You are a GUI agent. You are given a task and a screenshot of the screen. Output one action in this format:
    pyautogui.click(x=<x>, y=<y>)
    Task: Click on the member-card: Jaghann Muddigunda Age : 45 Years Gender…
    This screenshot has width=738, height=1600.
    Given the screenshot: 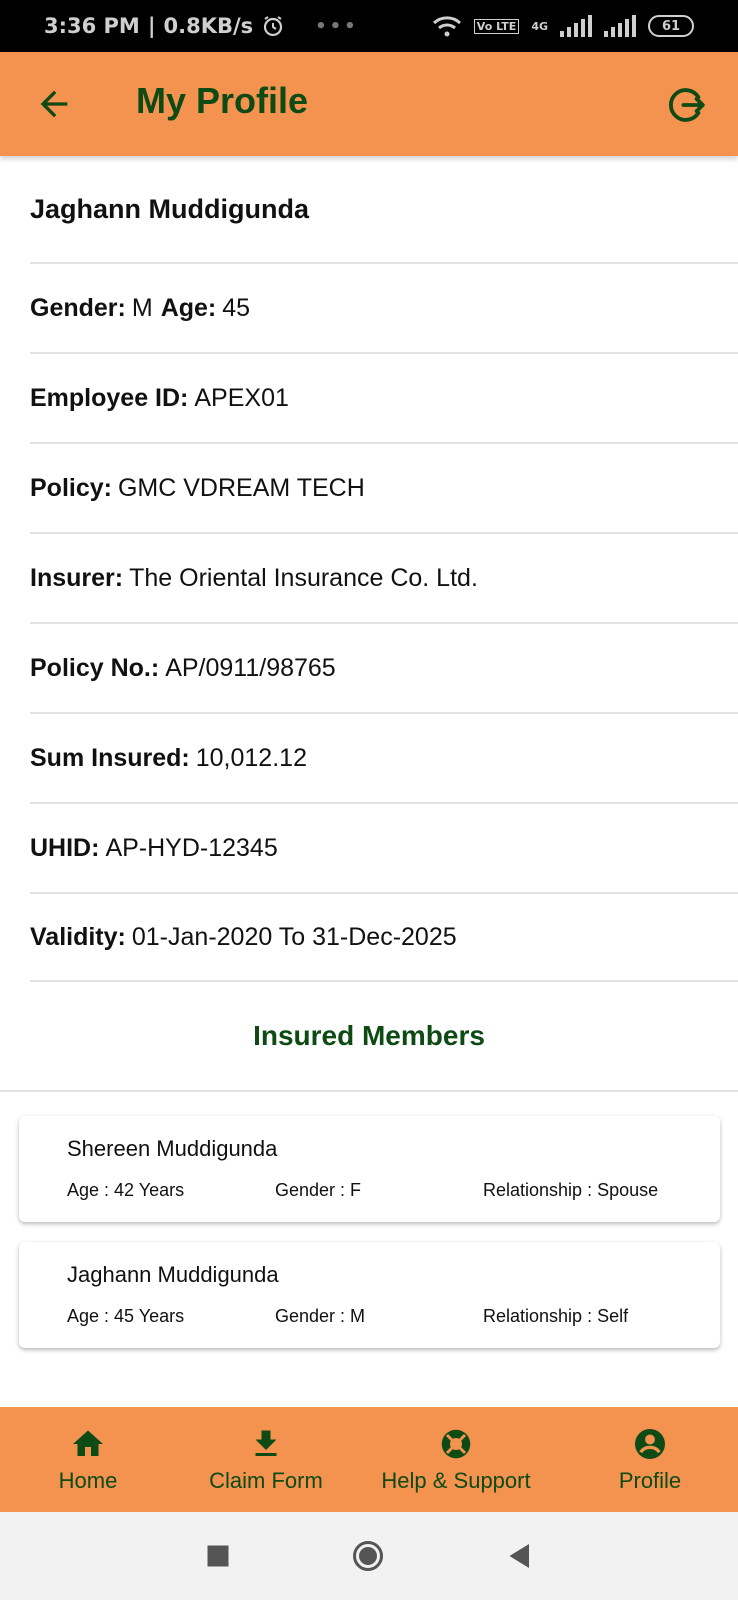 What is the action you would take?
    pyautogui.click(x=369, y=1295)
    